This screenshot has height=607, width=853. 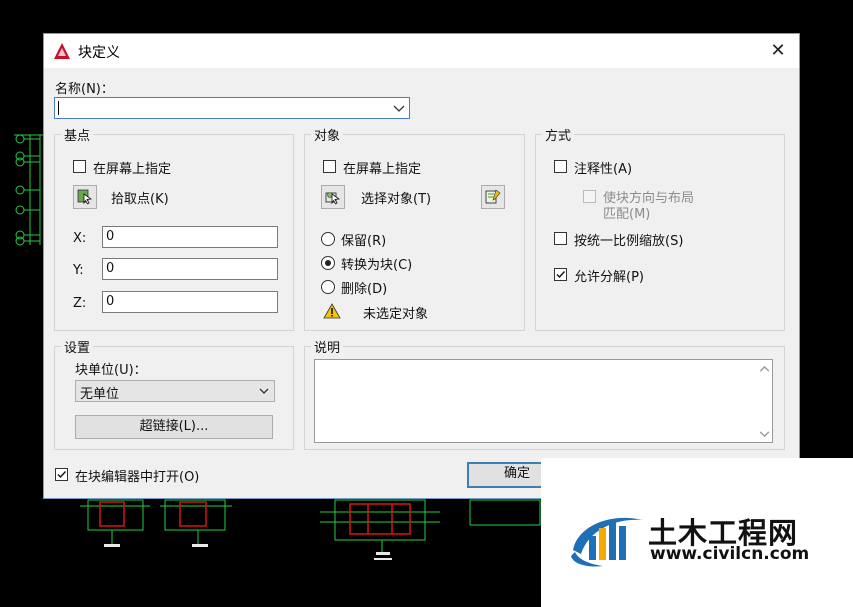 What do you see at coordinates (543, 401) in the screenshot?
I see `description-textarea` at bounding box center [543, 401].